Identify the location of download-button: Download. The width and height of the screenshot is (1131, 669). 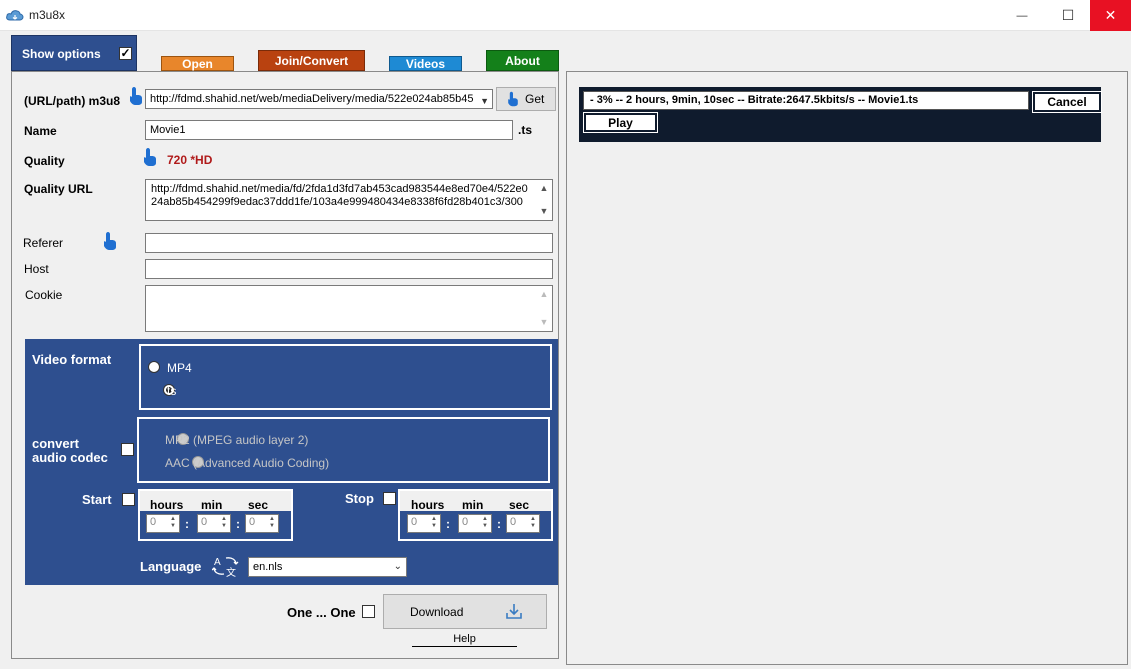
(465, 611).